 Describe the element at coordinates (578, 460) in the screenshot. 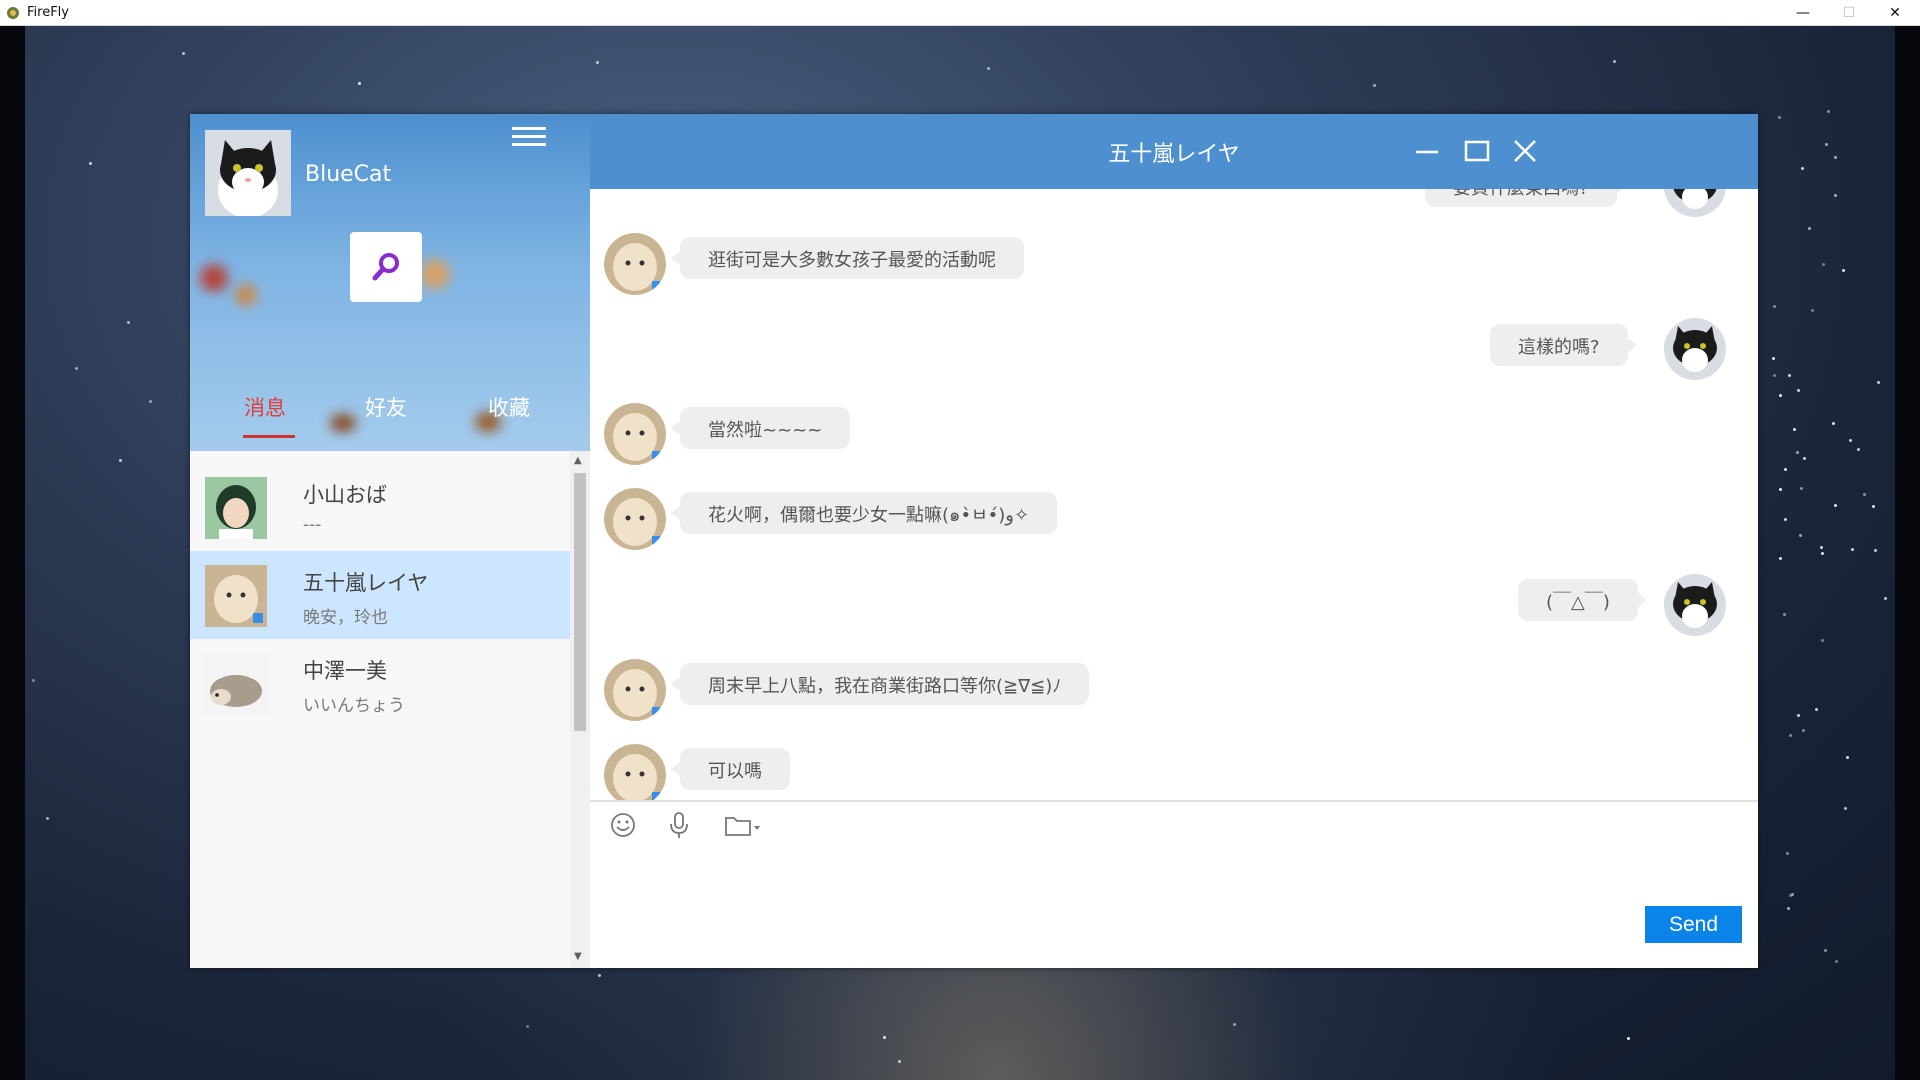

I see `scroll-up-arrow-icon: ▲` at that location.